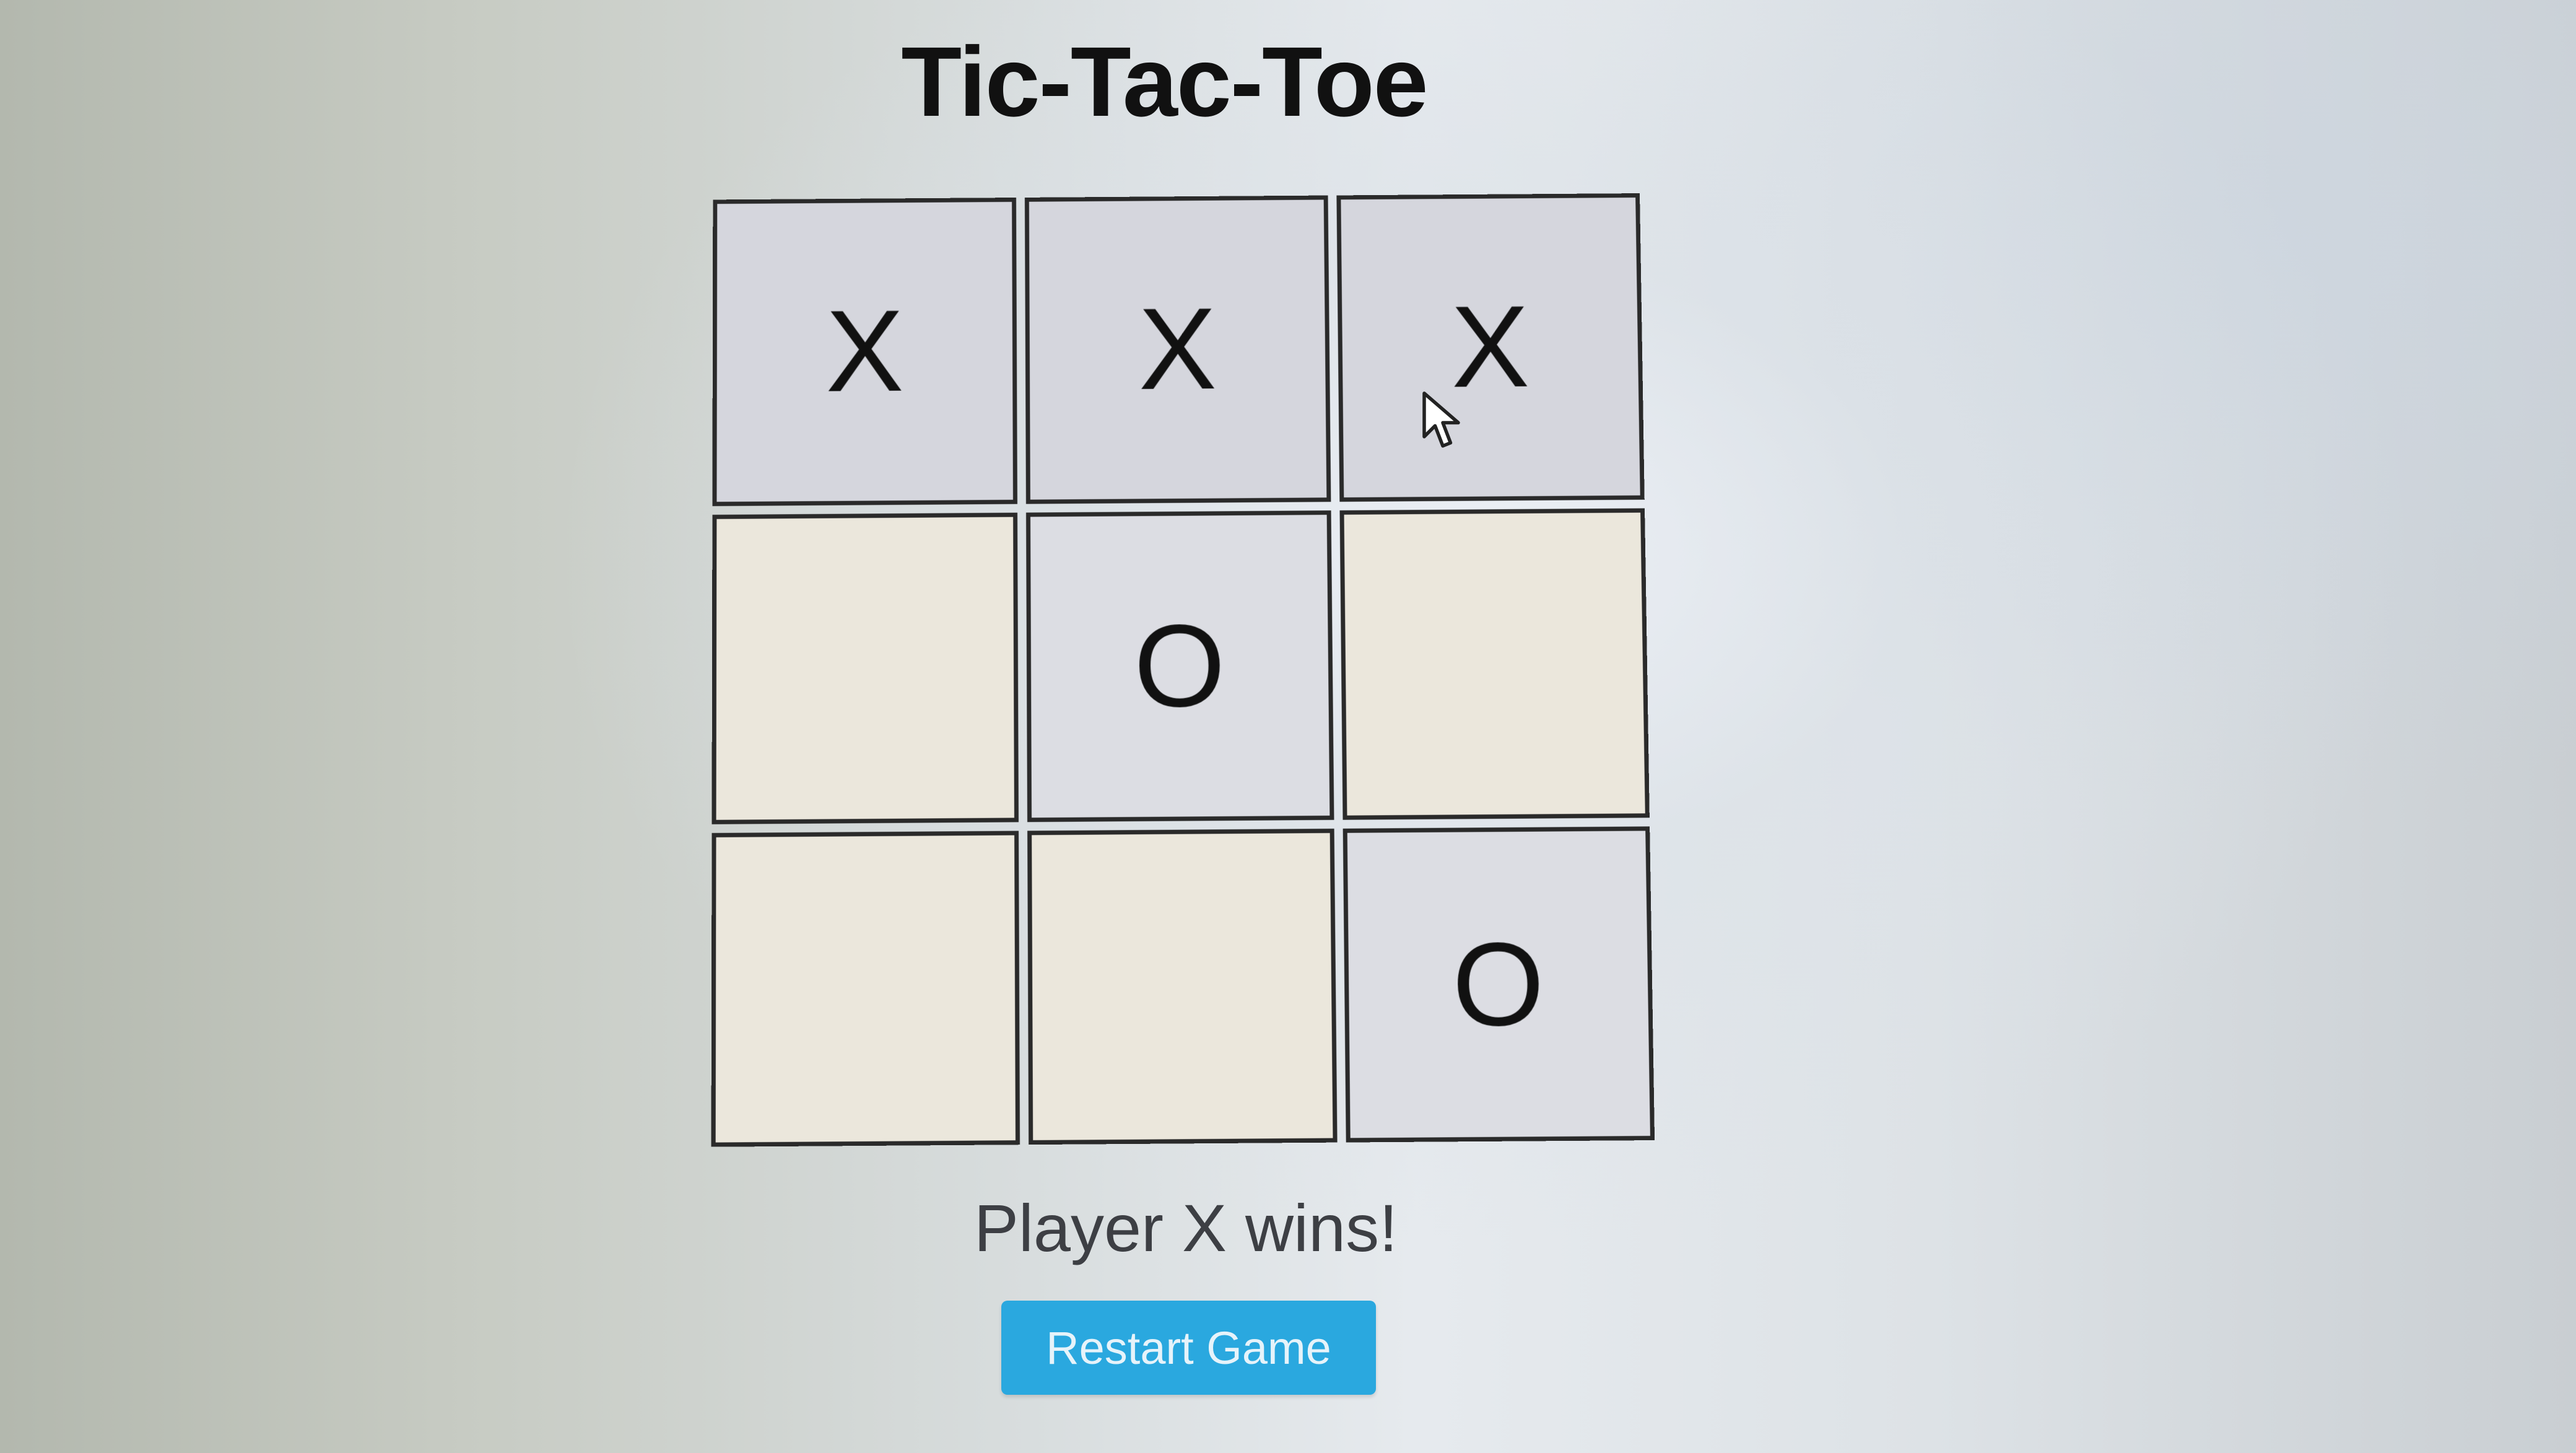  Describe the element at coordinates (1185, 1227) in the screenshot. I see `game-status: Player X wins!` at that location.